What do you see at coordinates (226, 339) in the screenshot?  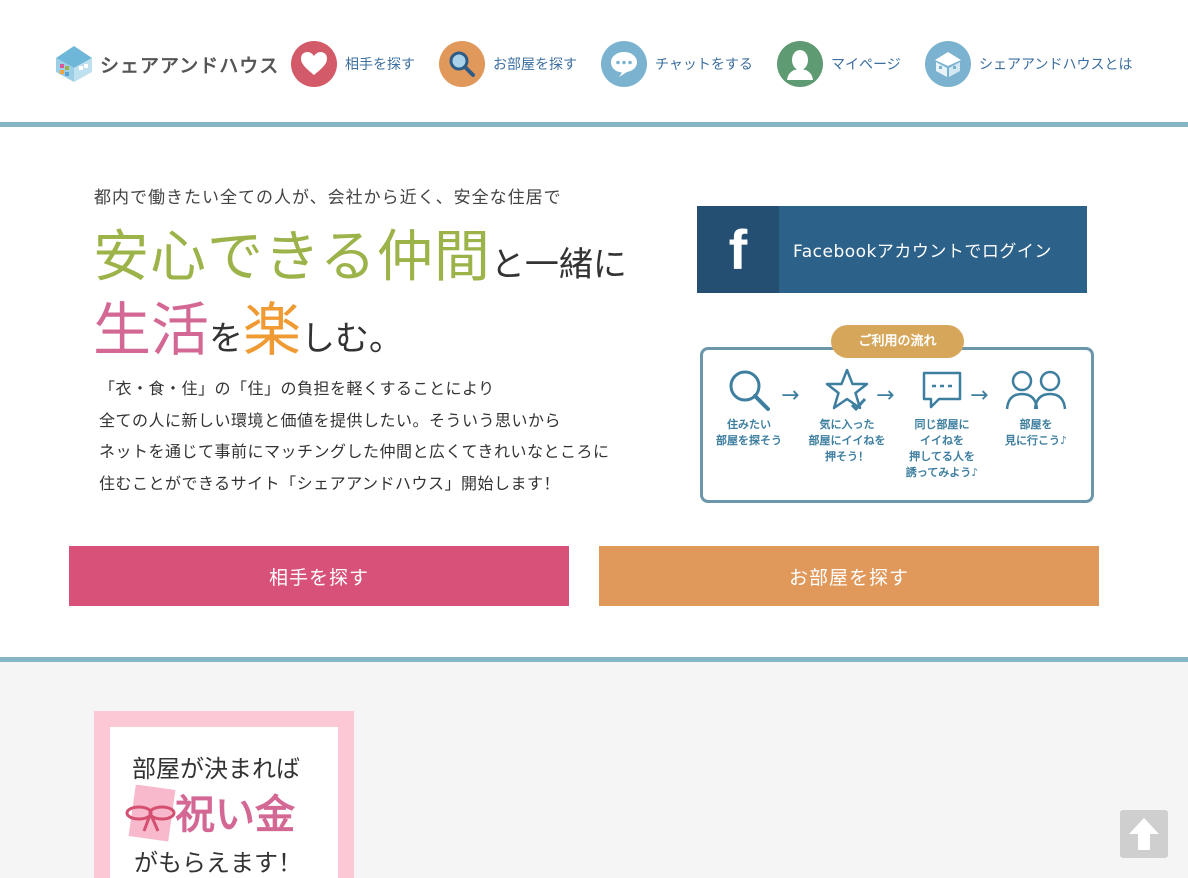 I see `headline-text: を` at bounding box center [226, 339].